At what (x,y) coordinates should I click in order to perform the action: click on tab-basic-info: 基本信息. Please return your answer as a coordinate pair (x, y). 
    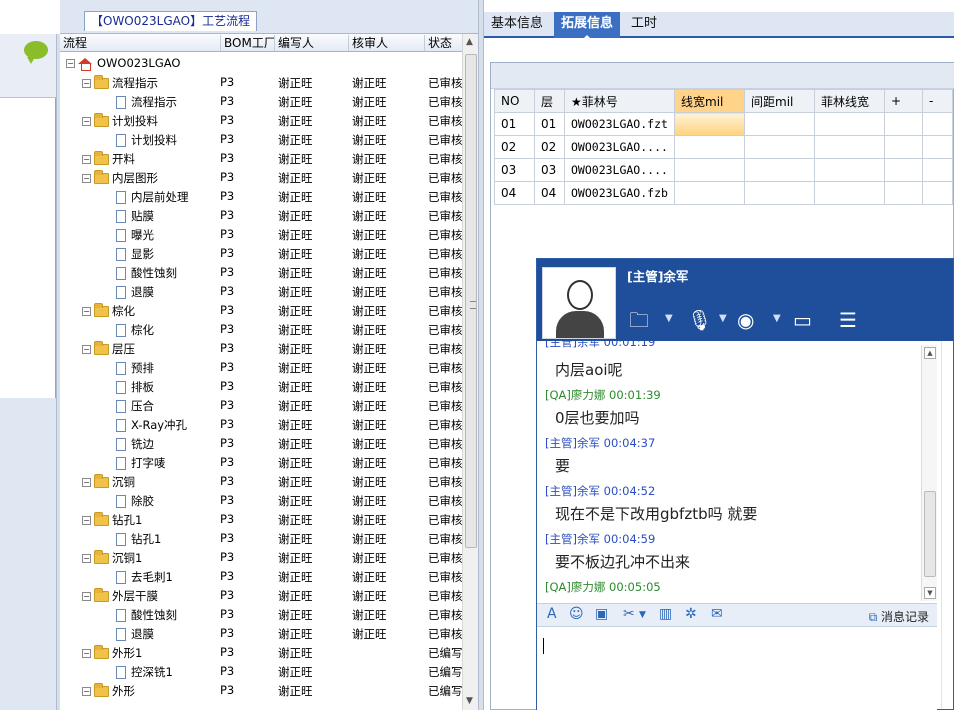
    Looking at the image, I should click on (517, 25).